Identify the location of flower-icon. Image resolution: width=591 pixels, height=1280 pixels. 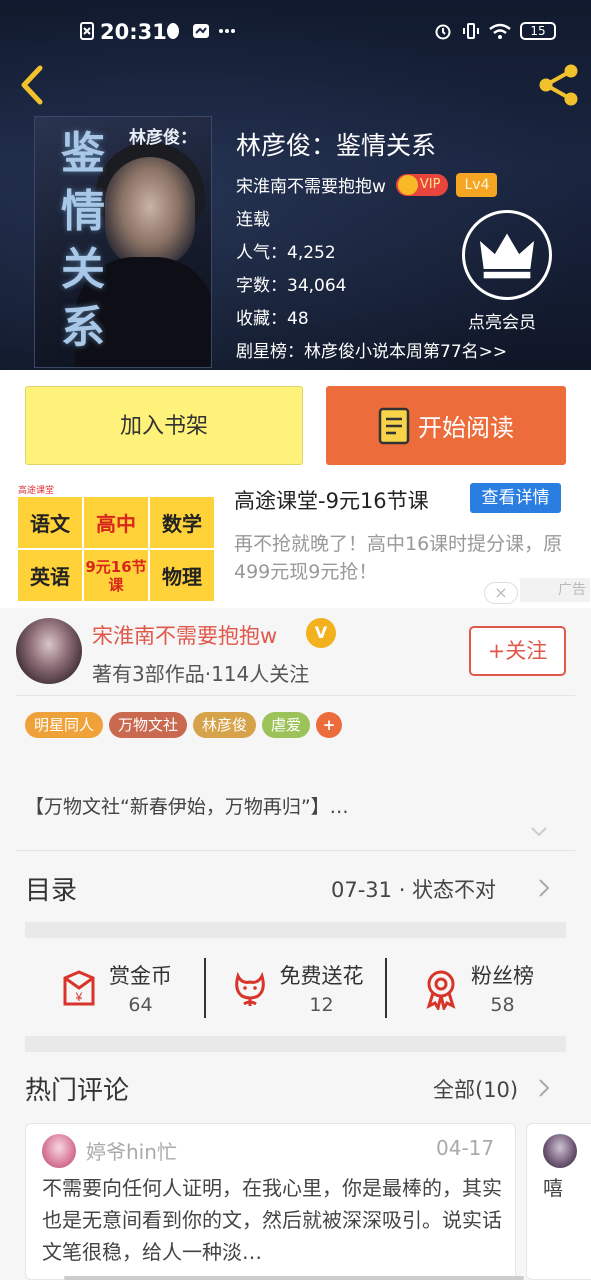
(249, 988).